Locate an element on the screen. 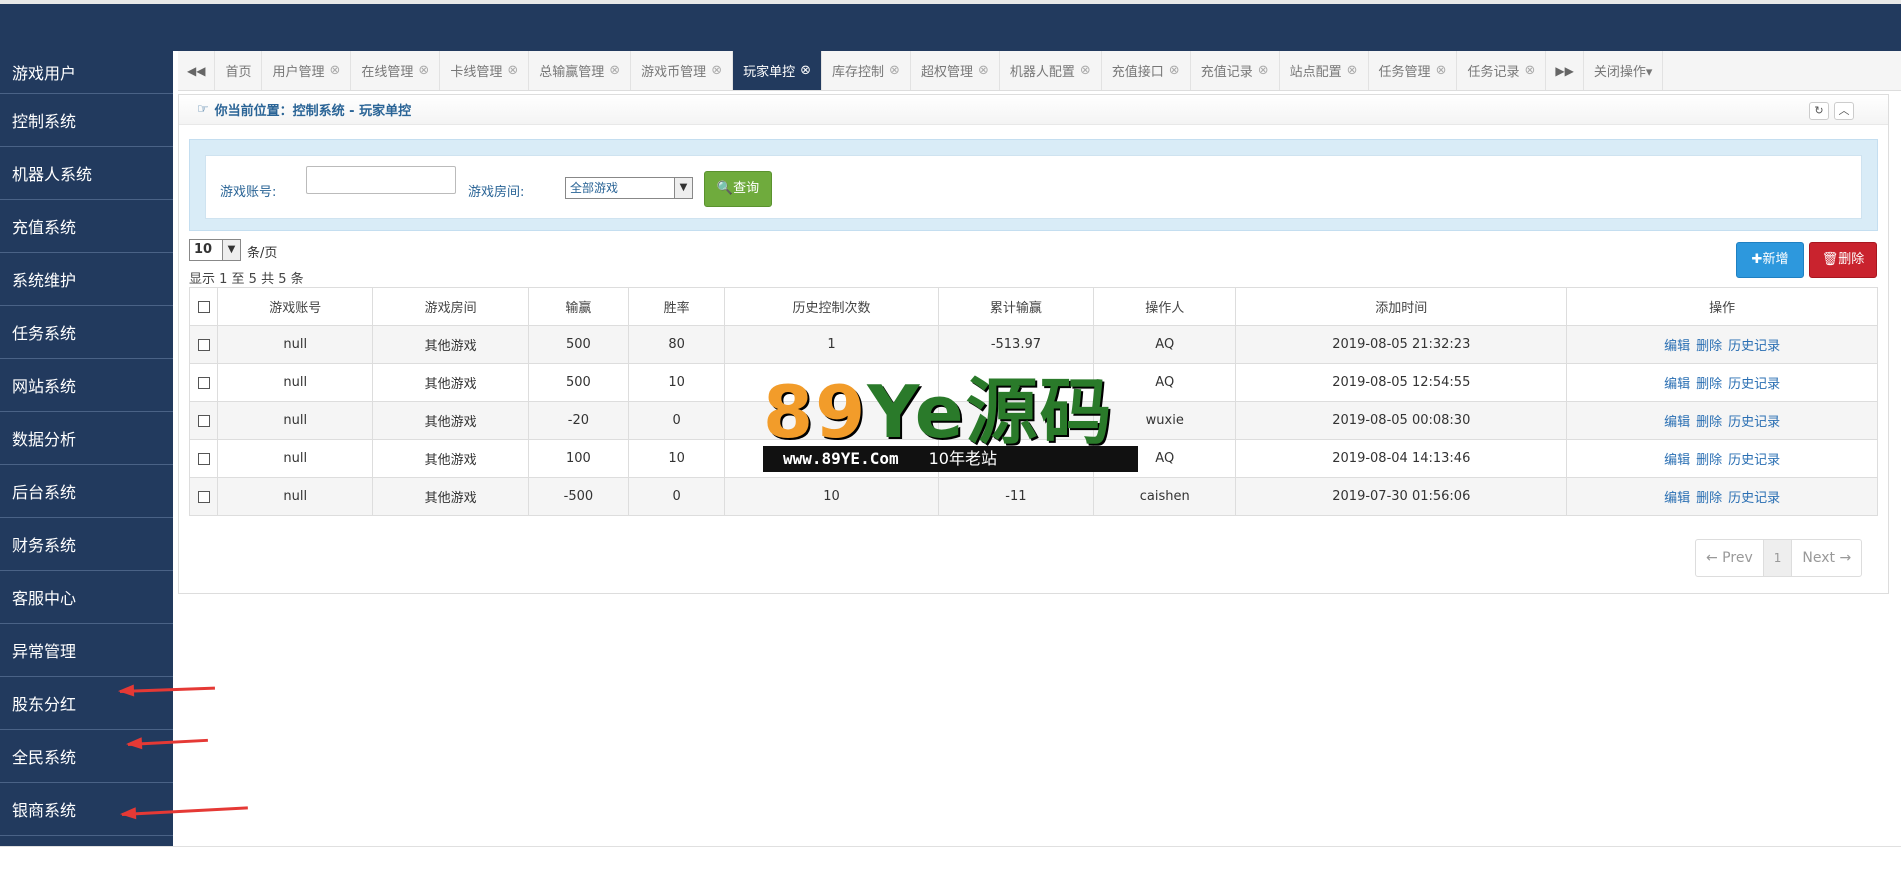 Image resolution: width=1901 pixels, height=874 pixels. tab: 库存控制 ⊗ is located at coordinates (866, 70).